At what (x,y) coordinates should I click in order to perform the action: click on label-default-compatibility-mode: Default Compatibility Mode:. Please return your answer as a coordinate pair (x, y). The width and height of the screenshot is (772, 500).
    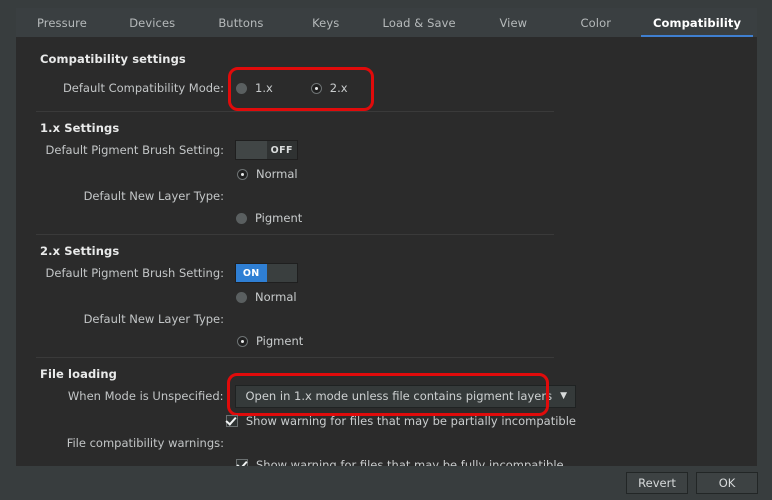
    Looking at the image, I should click on (143, 88).